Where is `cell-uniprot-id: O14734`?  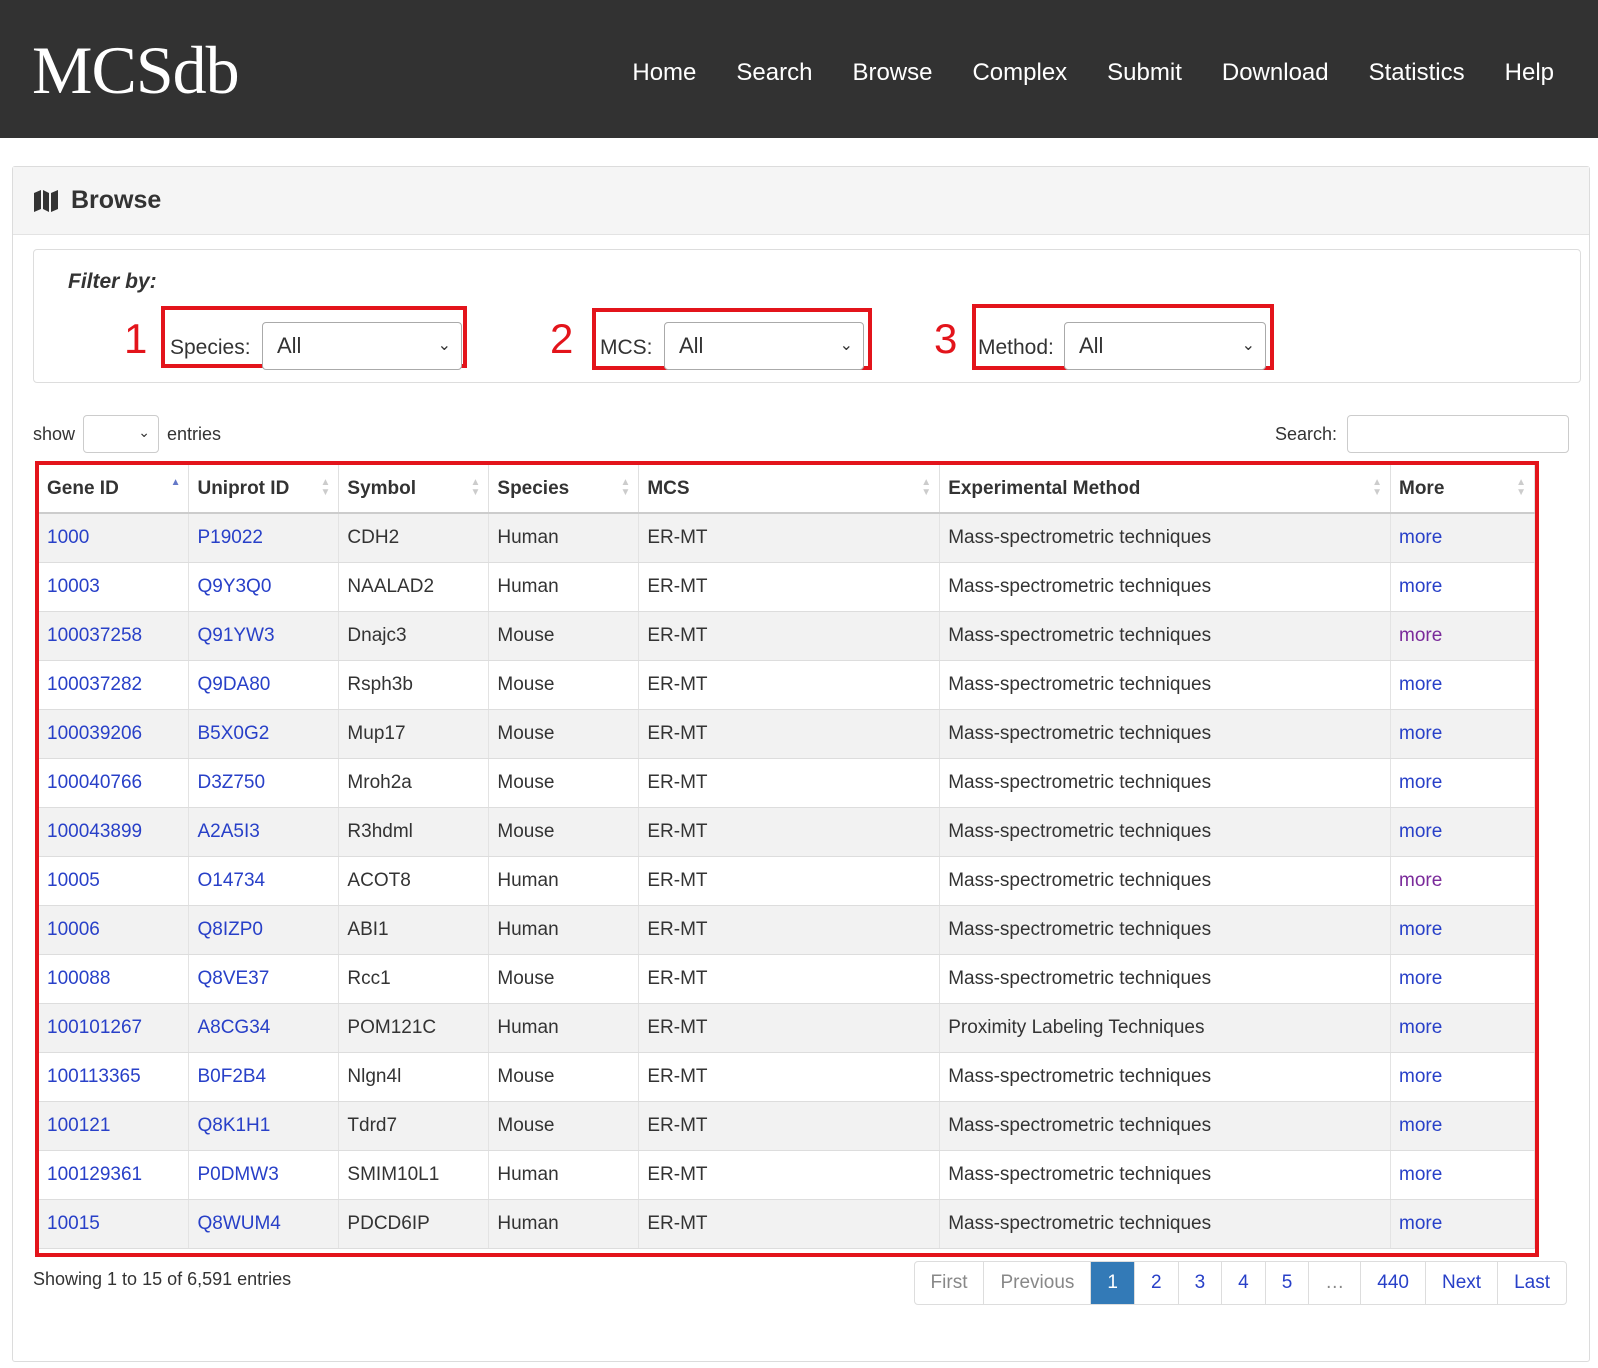 cell-uniprot-id: O14734 is located at coordinates (264, 881).